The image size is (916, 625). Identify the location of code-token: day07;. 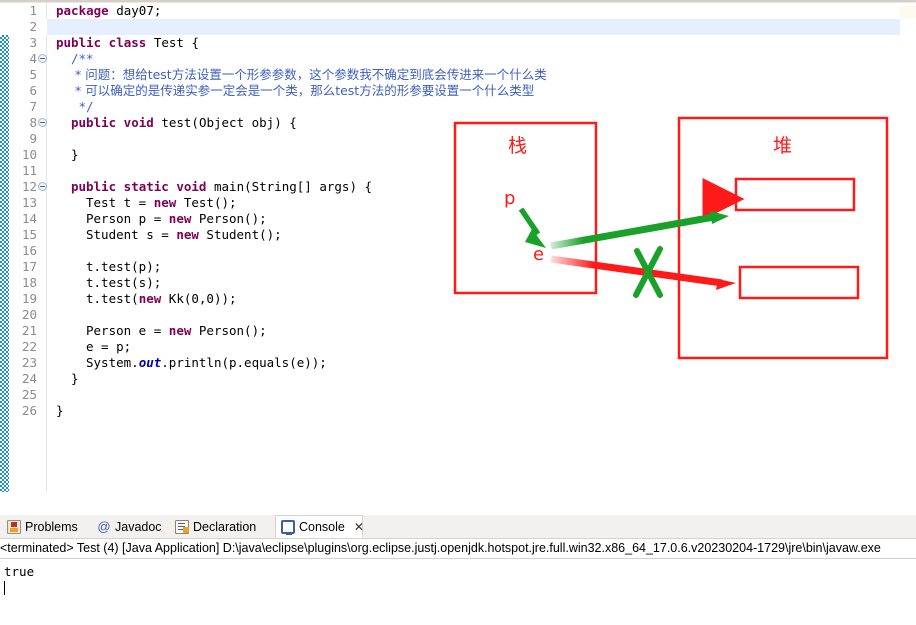
(139, 10).